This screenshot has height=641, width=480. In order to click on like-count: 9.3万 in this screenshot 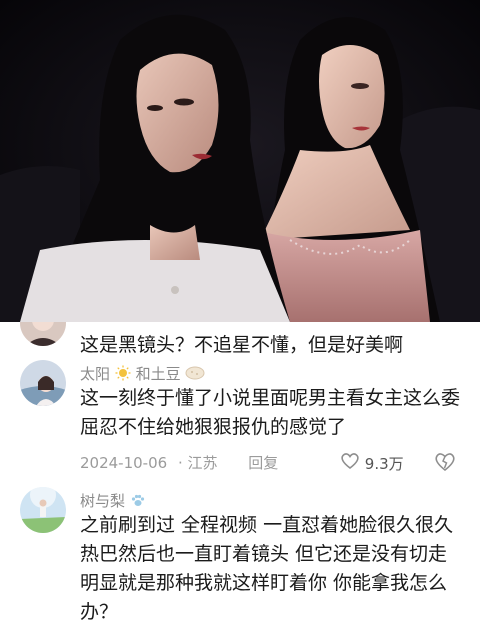, I will do `click(384, 463)`.